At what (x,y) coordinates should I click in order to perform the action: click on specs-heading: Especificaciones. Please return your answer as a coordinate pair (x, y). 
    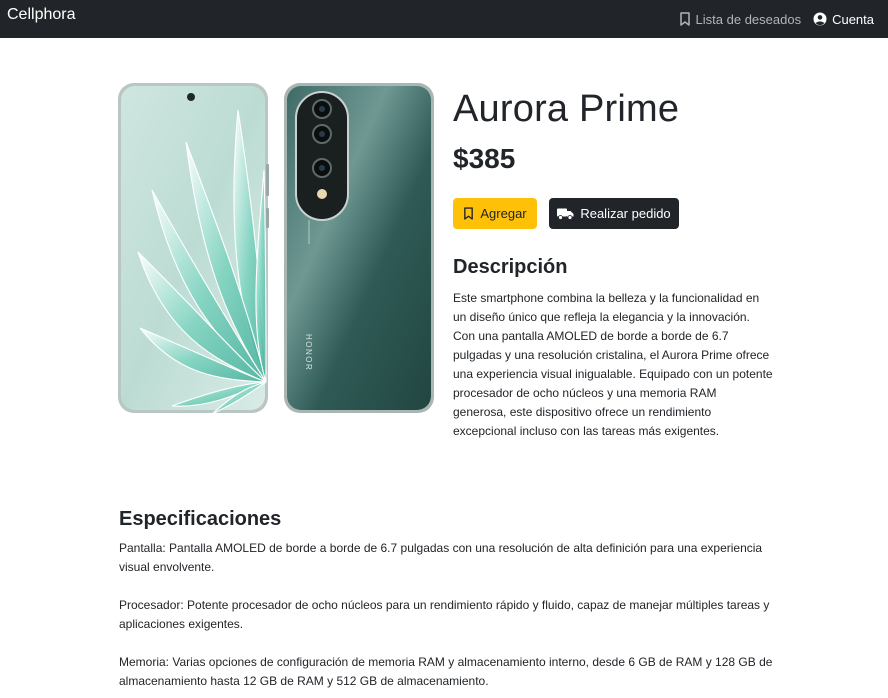
    Looking at the image, I should click on (200, 519).